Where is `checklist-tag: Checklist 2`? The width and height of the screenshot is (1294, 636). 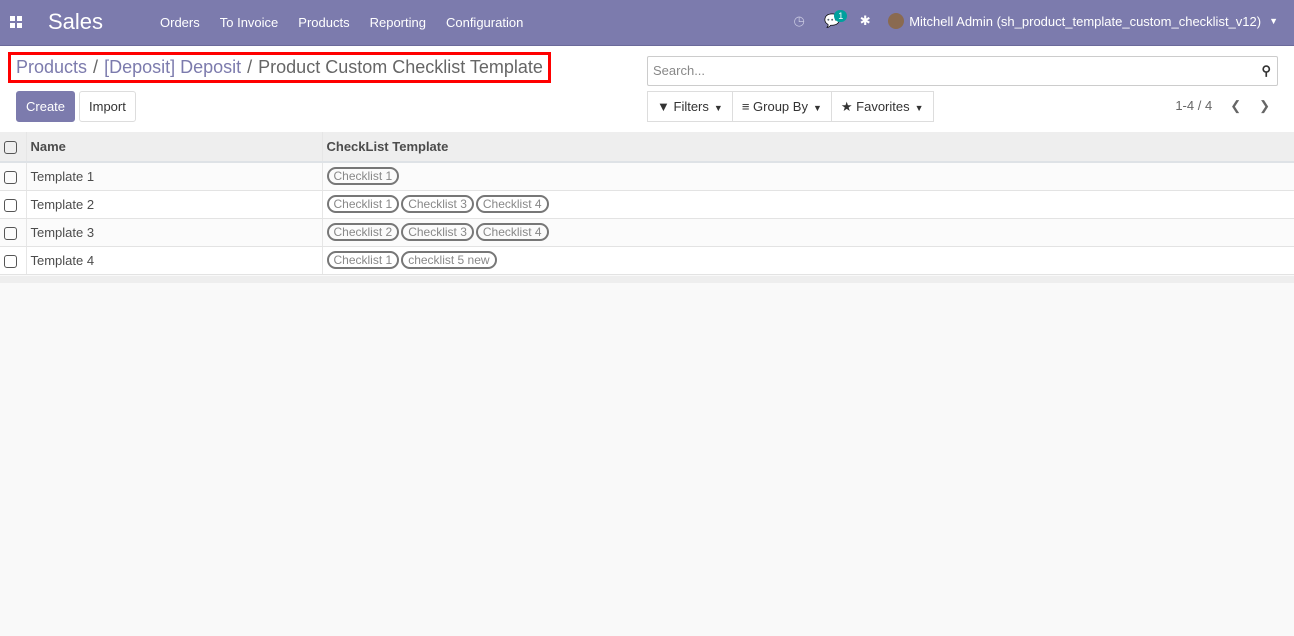
checklist-tag: Checklist 2 is located at coordinates (363, 232).